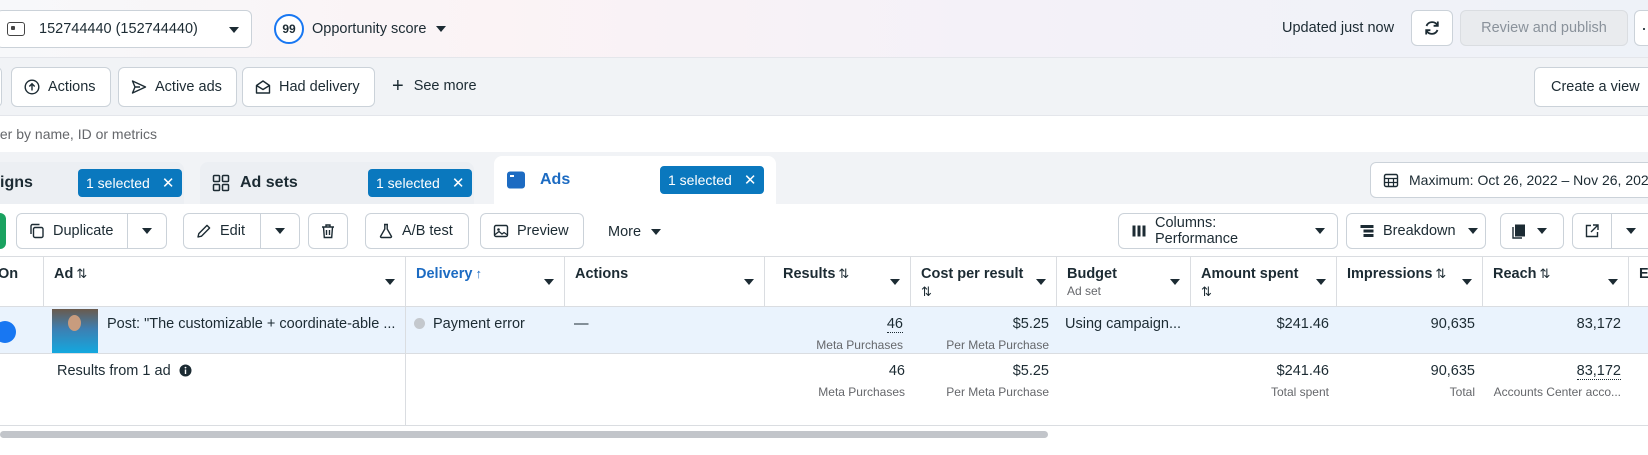  I want to click on tab-ad-sets: Ad sets 1 selected ✕, so click(337, 183).